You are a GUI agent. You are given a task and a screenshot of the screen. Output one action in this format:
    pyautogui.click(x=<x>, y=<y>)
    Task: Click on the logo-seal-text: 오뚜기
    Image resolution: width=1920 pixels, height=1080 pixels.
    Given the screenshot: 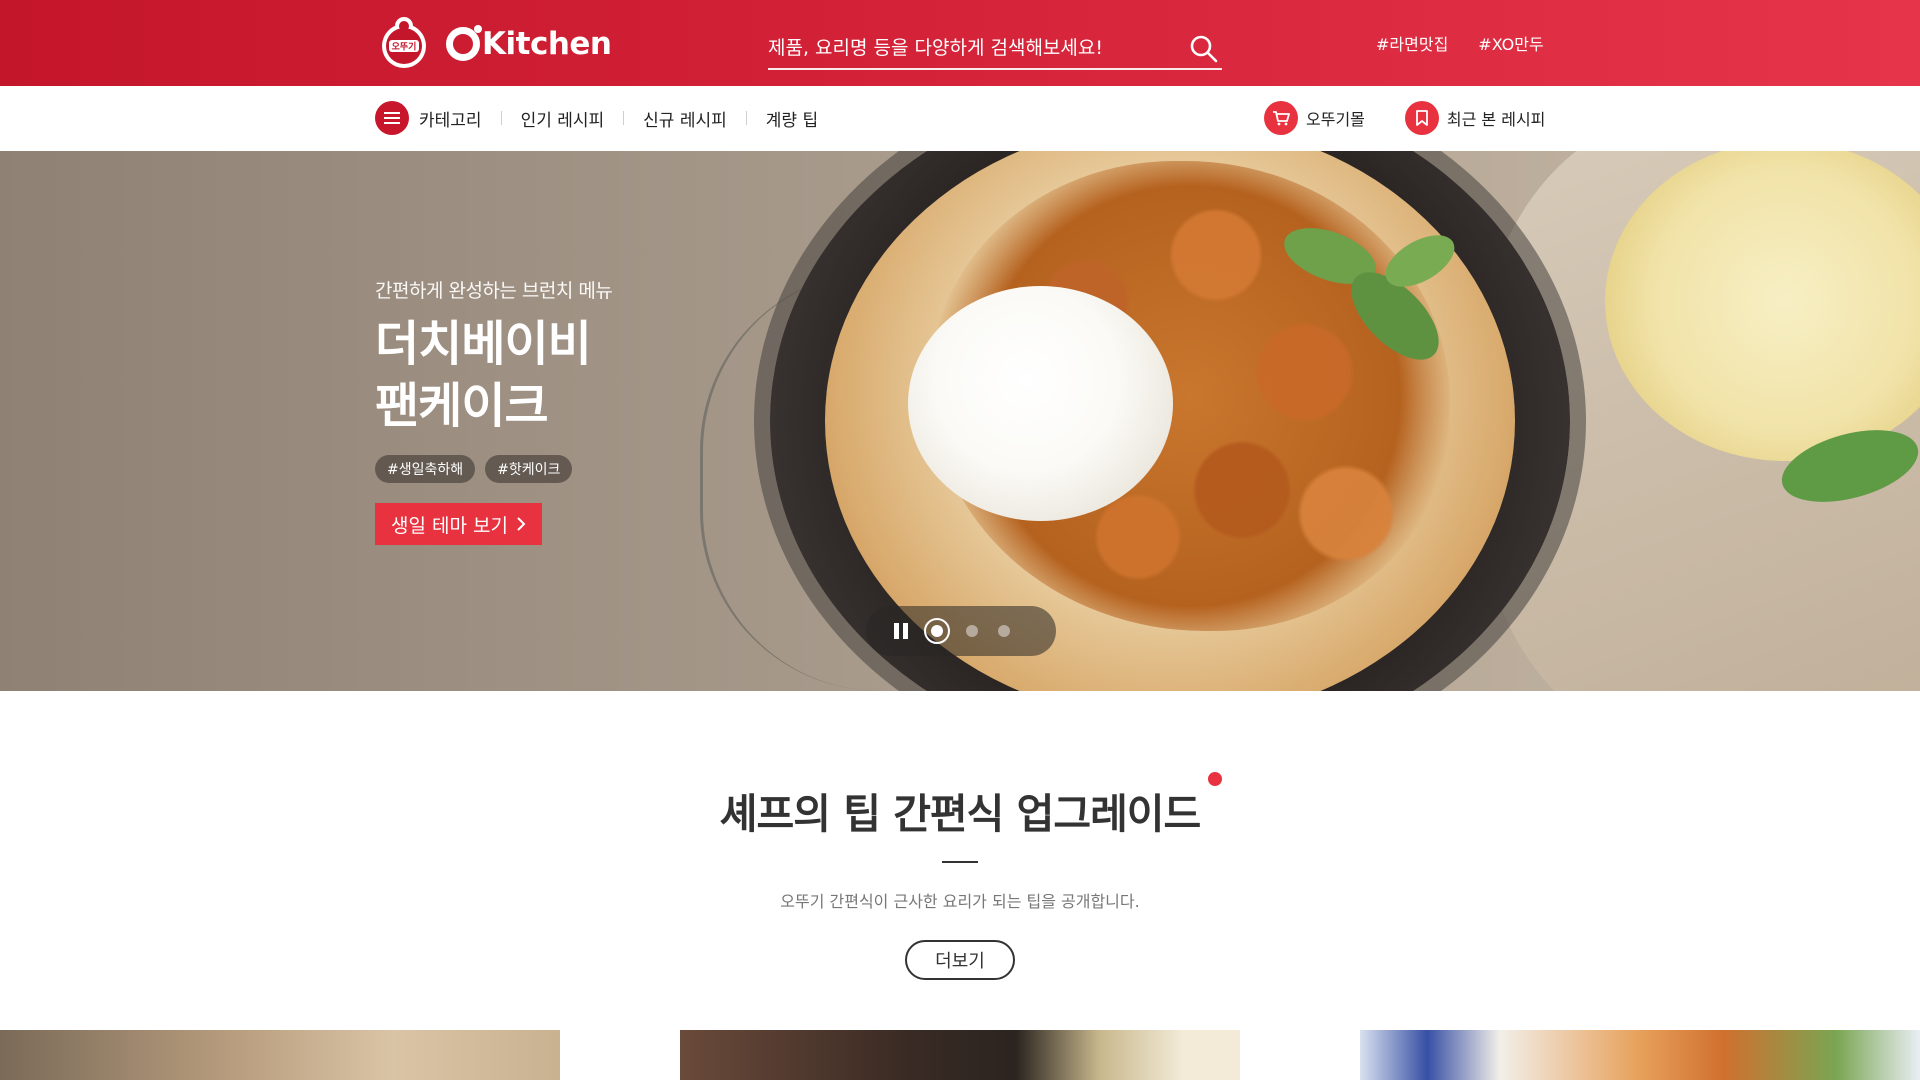 What is the action you would take?
    pyautogui.click(x=404, y=47)
    